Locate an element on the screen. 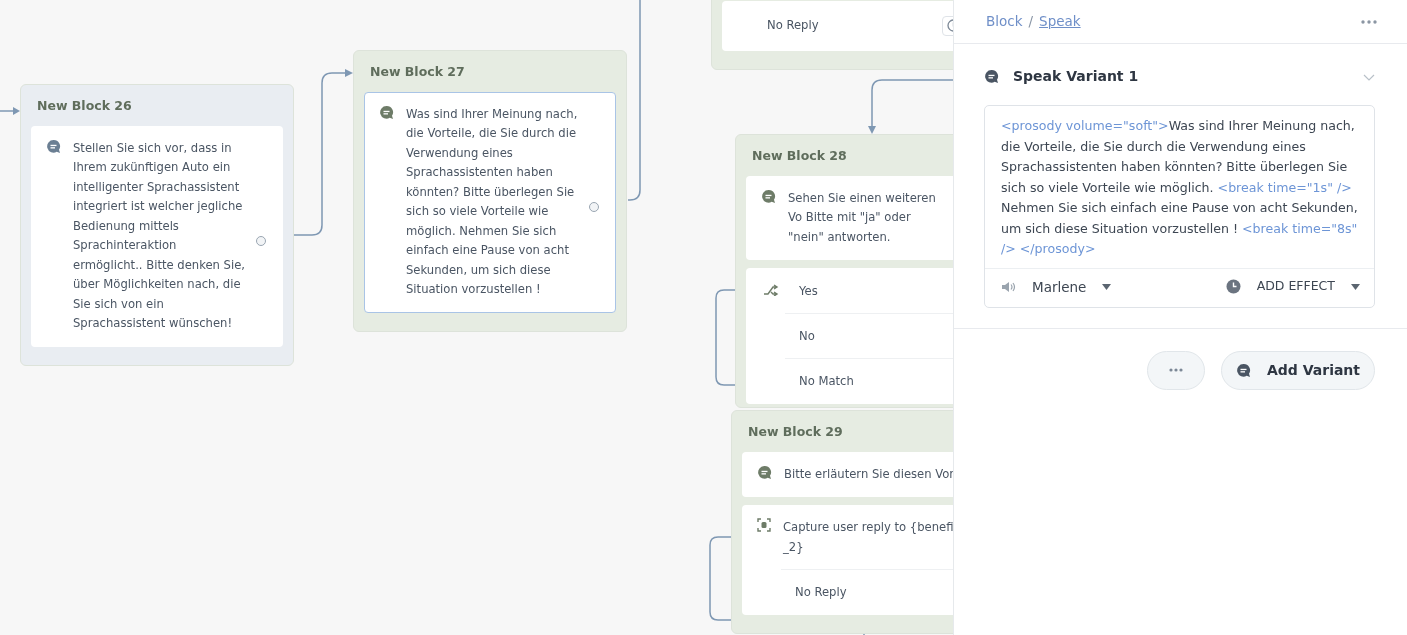  block-title: New Block 28 is located at coordinates (799, 156).